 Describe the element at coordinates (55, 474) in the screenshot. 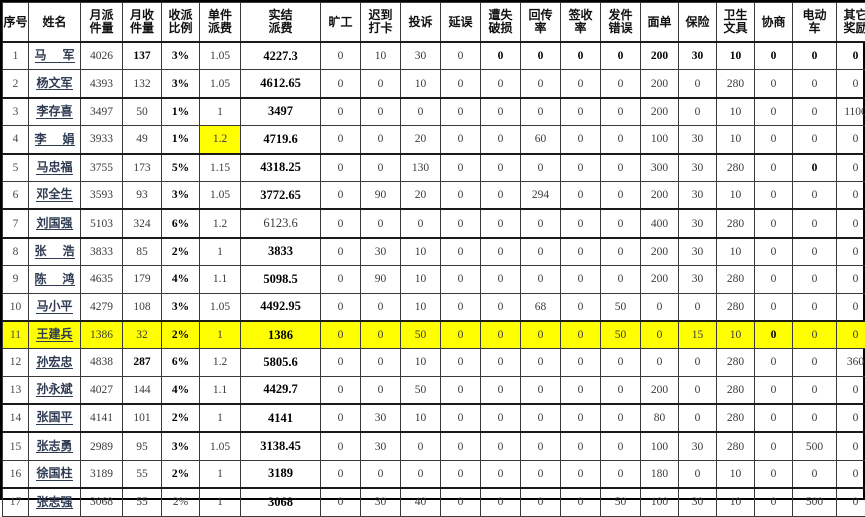

I see `employee-name-cell: 徐国柱` at that location.